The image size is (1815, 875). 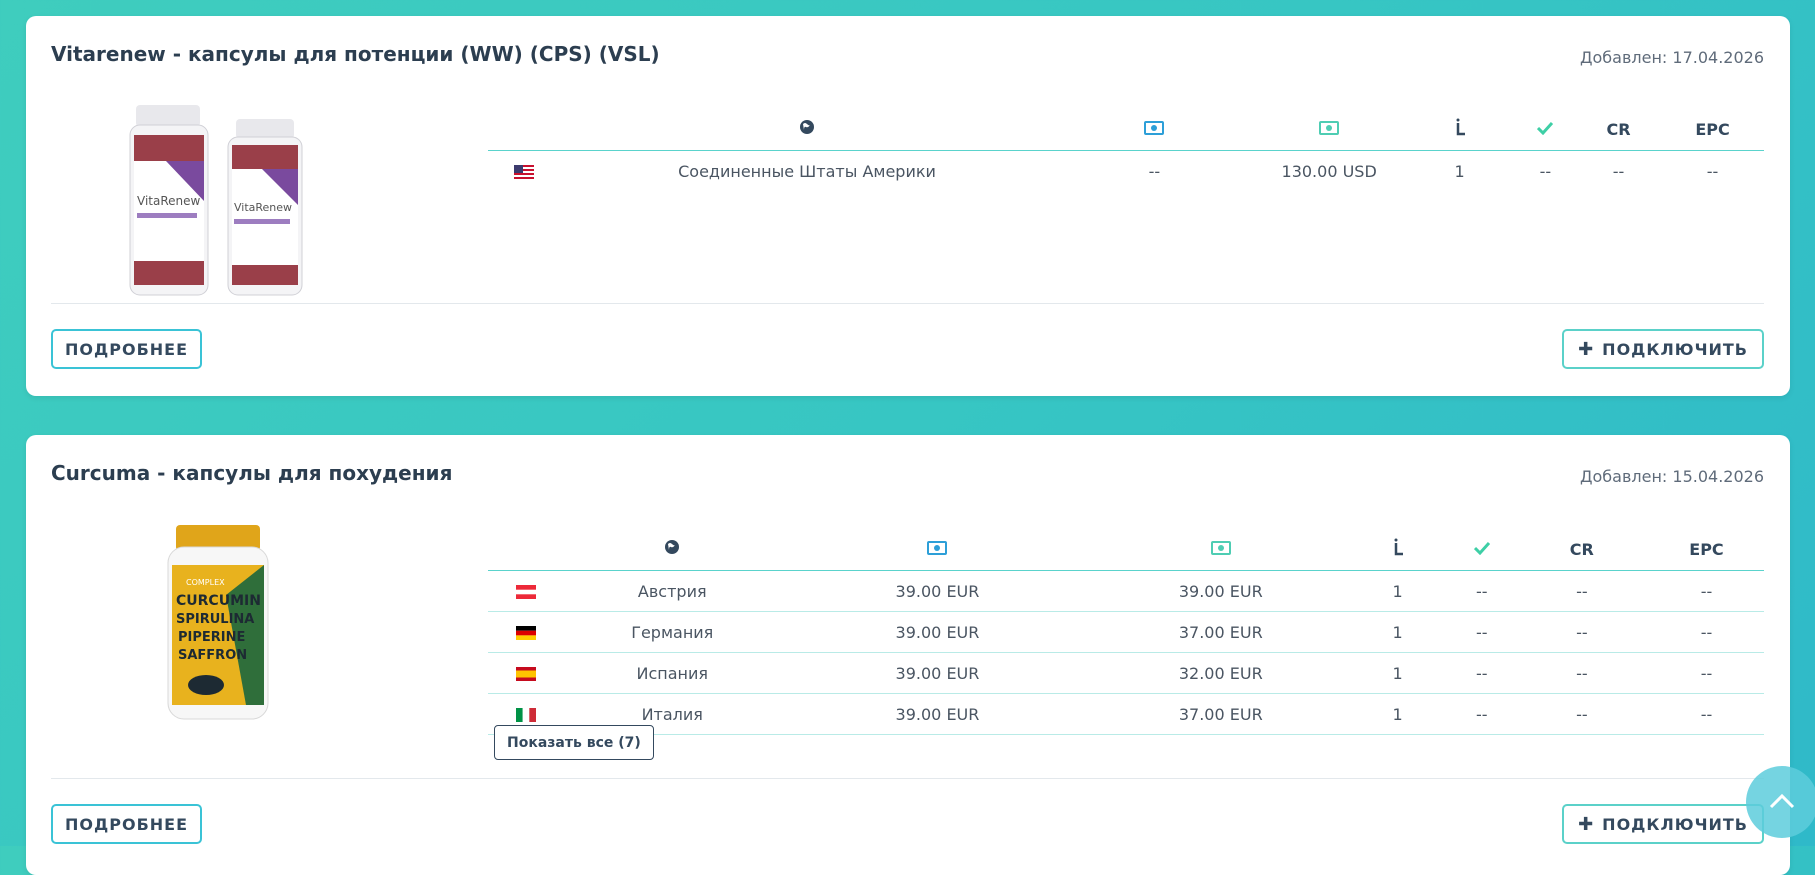 I want to click on svg-text: PIPERINE, so click(x=211, y=637).